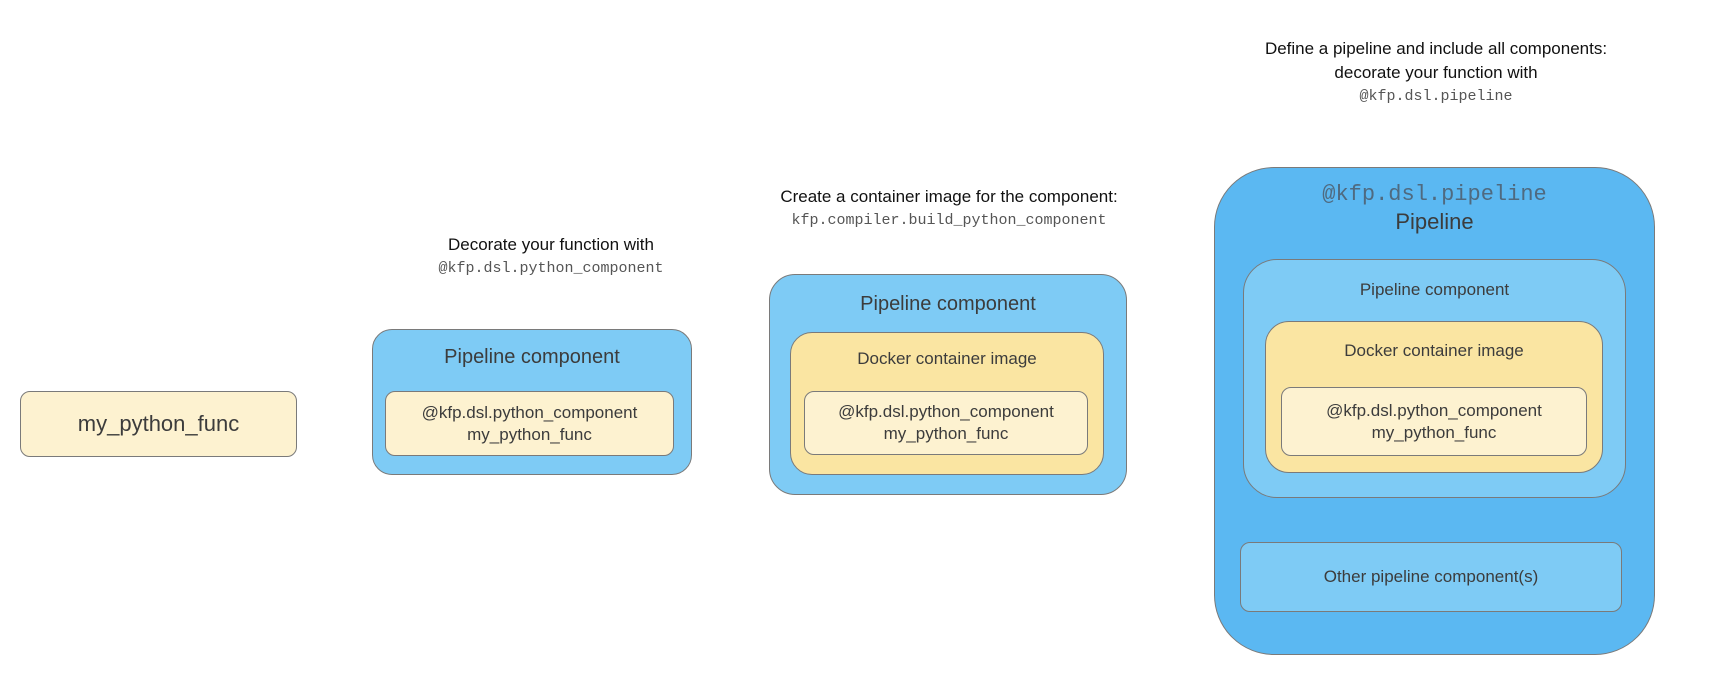  I want to click on step3-docker-title: Docker container image, so click(947, 358).